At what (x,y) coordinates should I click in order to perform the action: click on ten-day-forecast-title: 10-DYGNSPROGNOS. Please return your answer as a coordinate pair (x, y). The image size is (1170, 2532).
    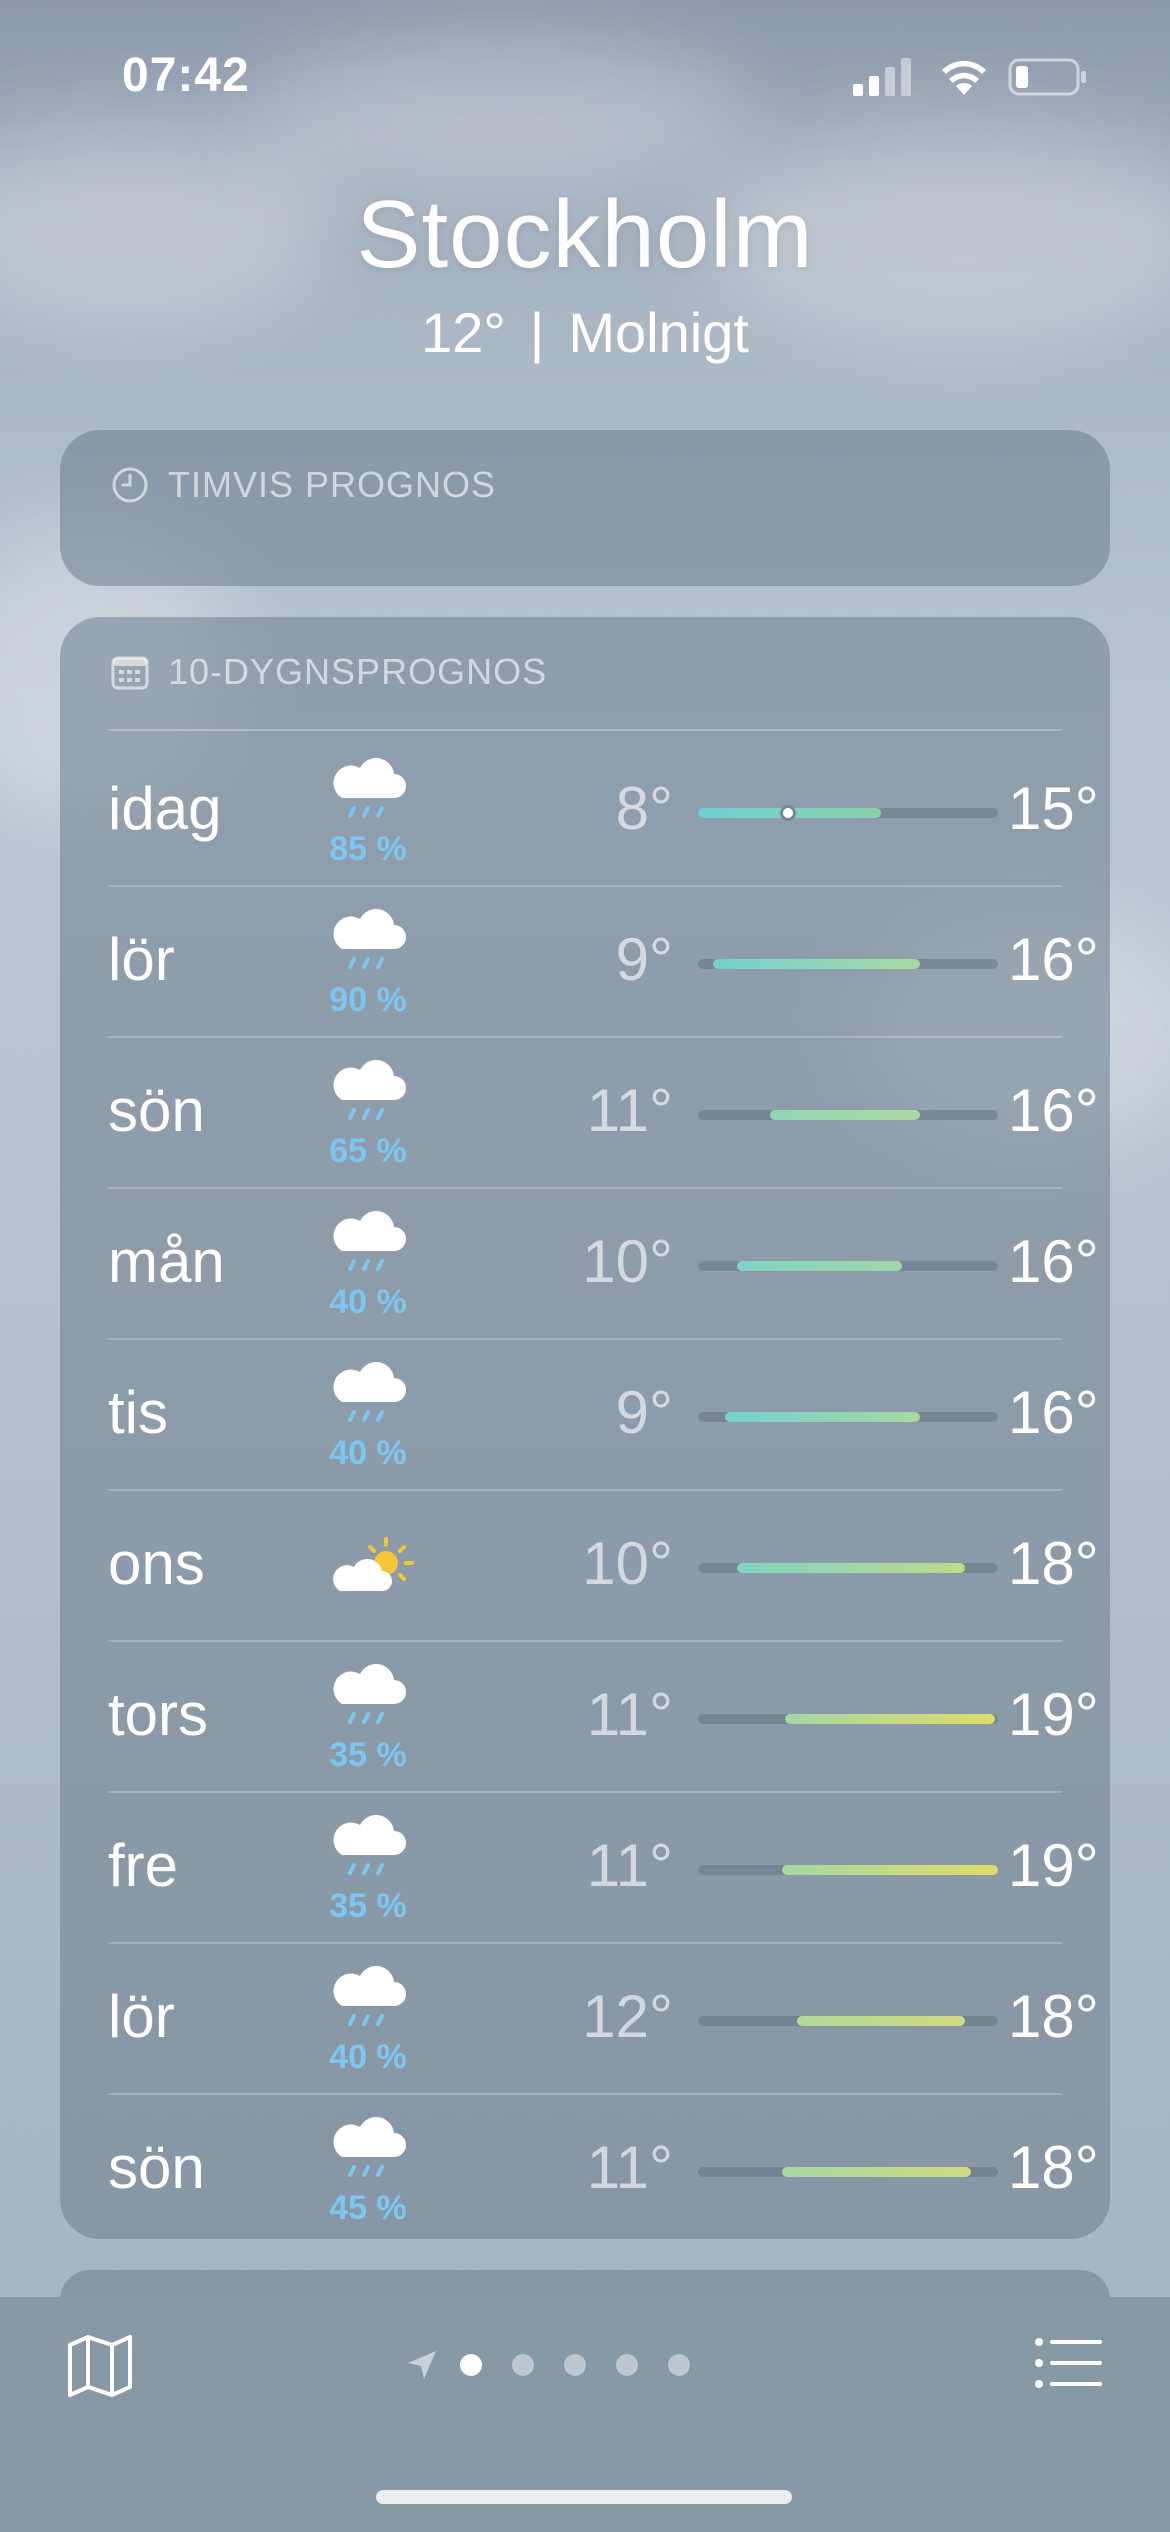
    Looking at the image, I should click on (358, 671).